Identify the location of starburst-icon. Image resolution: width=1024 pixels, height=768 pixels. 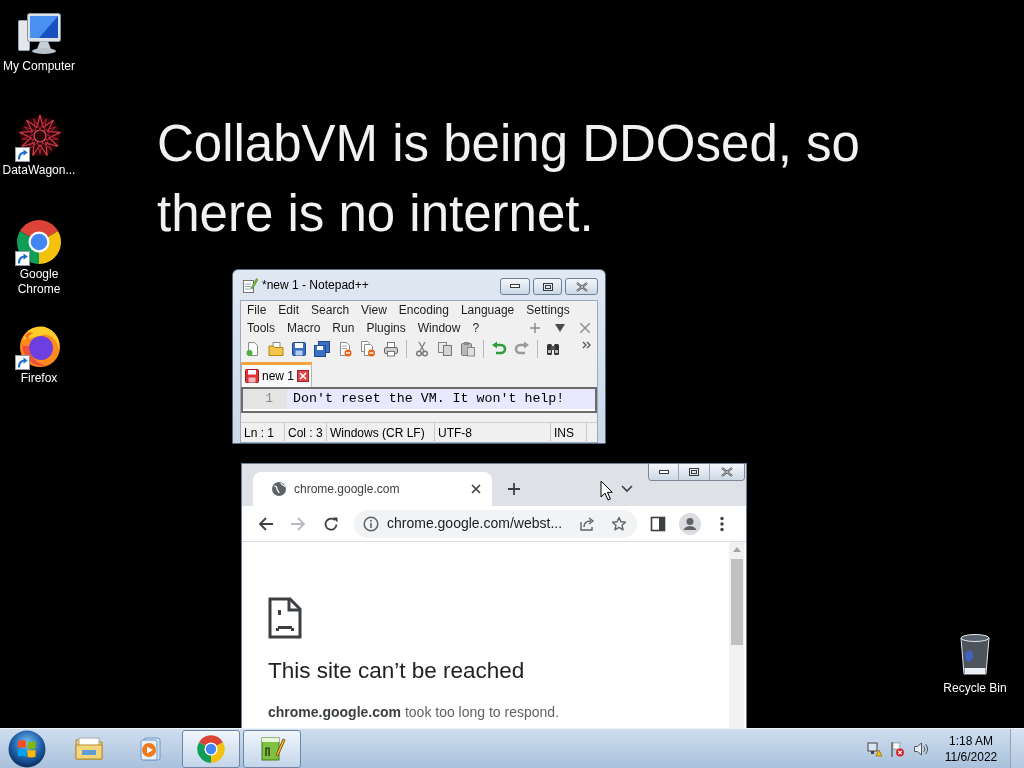
(39, 138).